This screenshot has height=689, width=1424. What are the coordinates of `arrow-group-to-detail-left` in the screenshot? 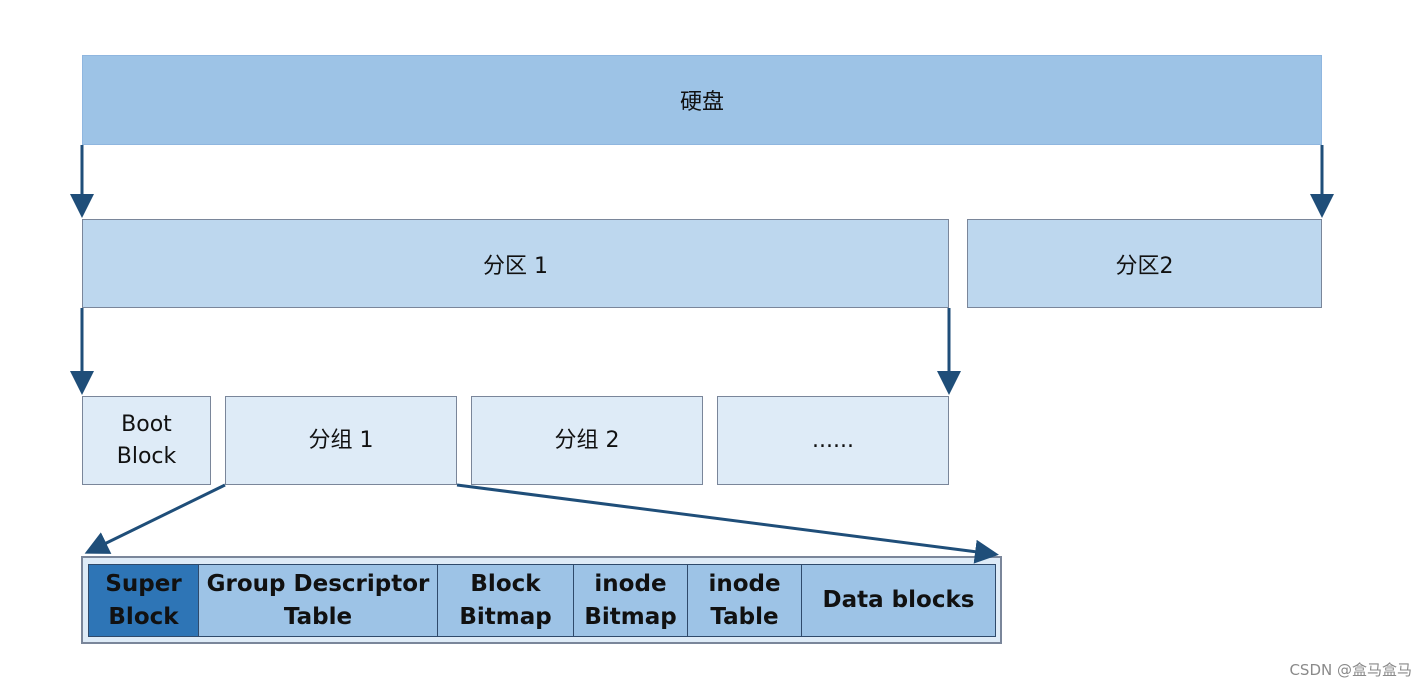 It's located at (155, 518).